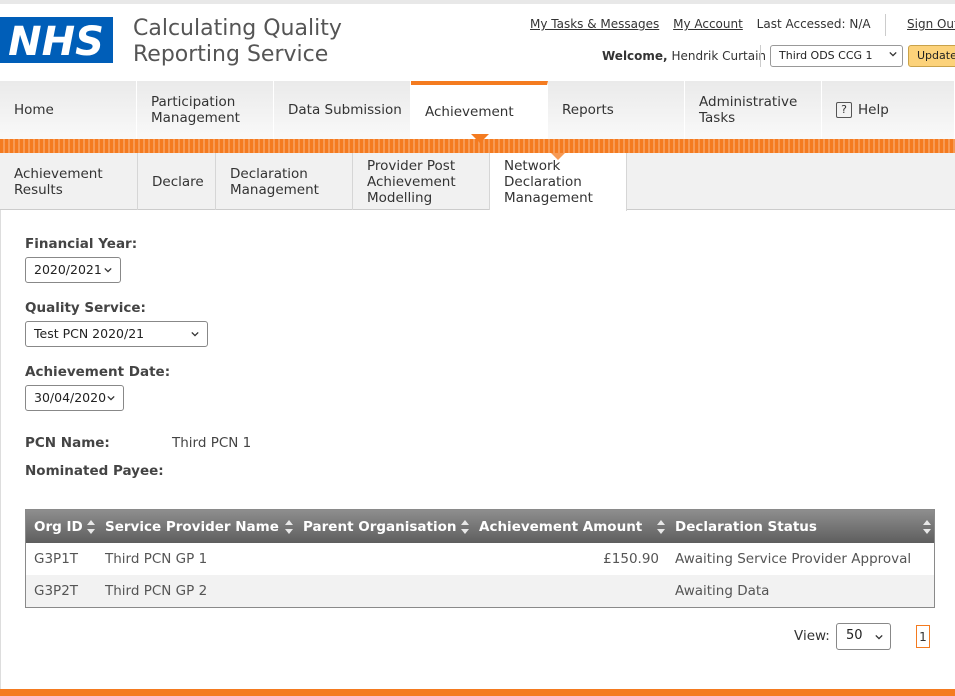  I want to click on subnav-label: Declare, so click(178, 181).